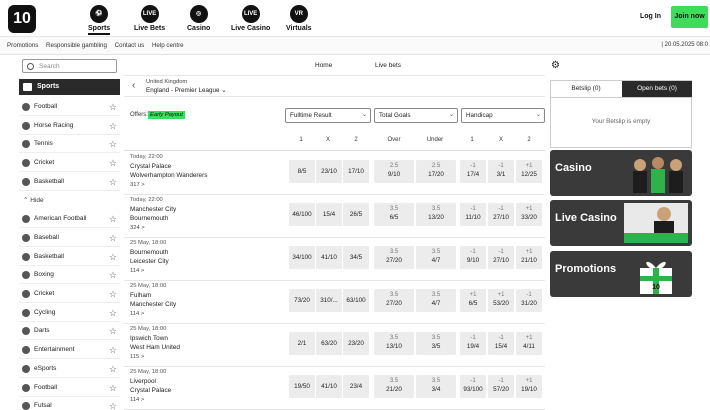  I want to click on sports-header: Sports, so click(69, 87).